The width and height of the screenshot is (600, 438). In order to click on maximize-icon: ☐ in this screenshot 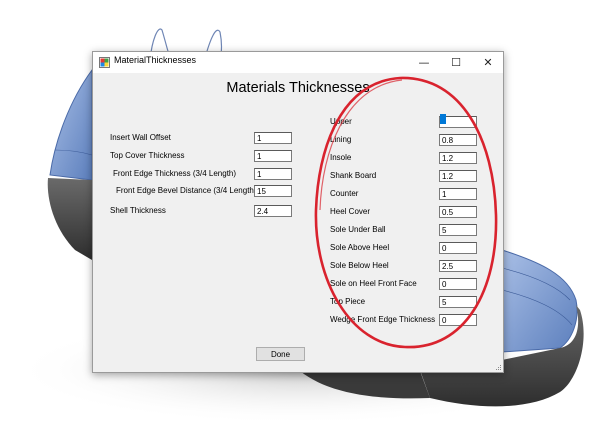, I will do `click(456, 62)`.